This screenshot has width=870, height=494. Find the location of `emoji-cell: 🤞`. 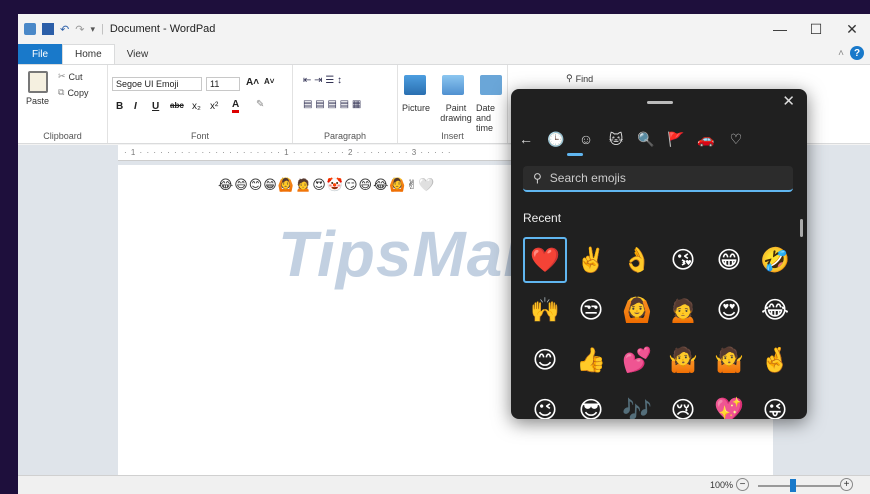

emoji-cell: 🤞 is located at coordinates (775, 360).